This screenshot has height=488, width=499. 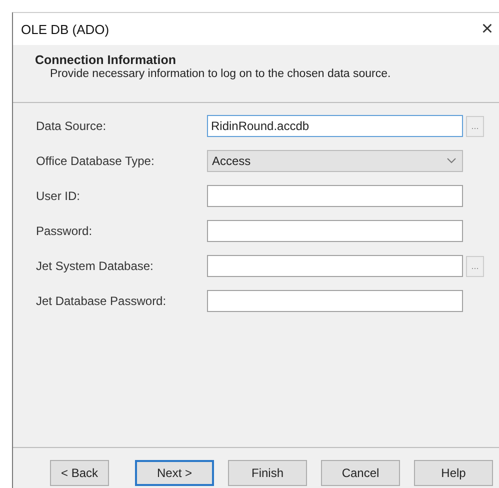 I want to click on field-label: Password:, so click(x=65, y=231).